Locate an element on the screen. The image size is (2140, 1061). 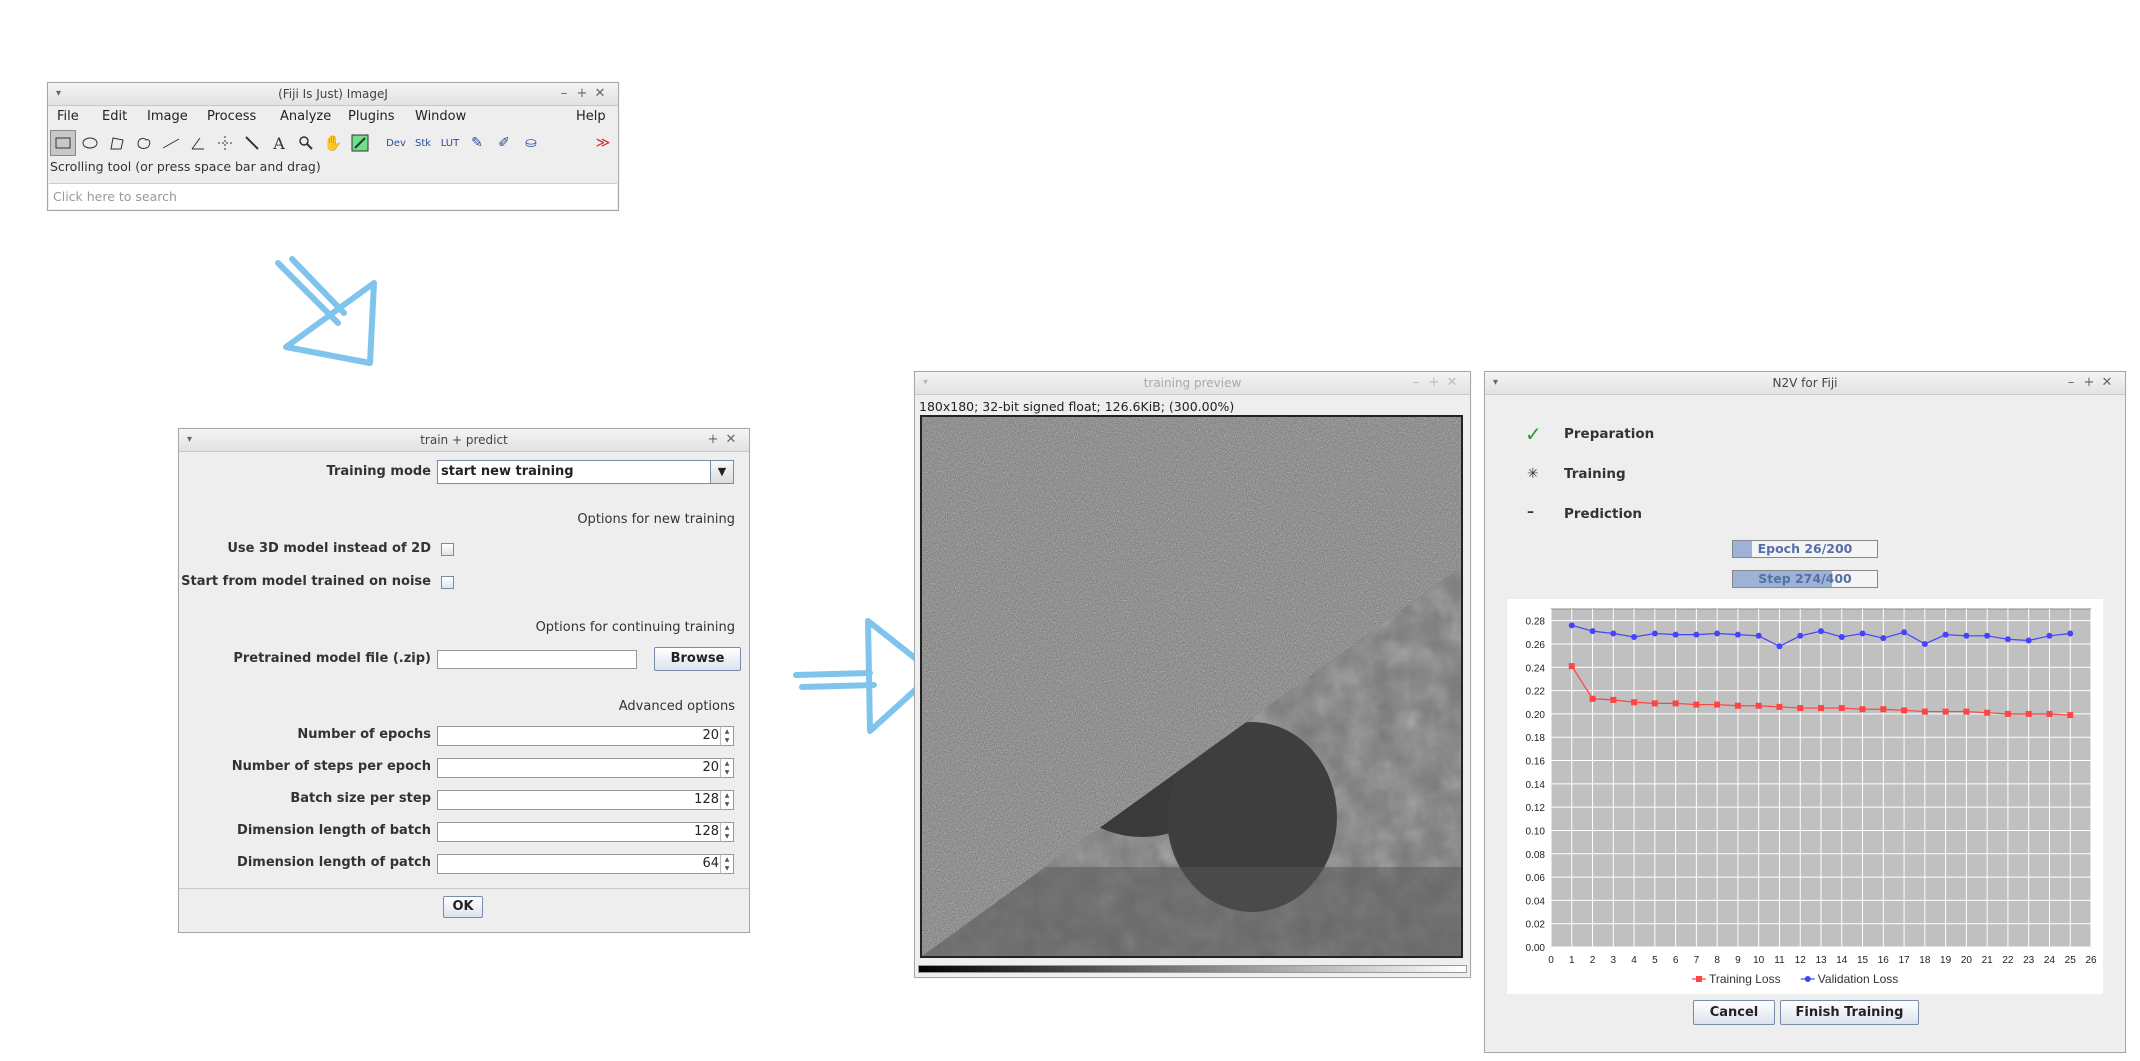
preview-image is located at coordinates (1191, 686).